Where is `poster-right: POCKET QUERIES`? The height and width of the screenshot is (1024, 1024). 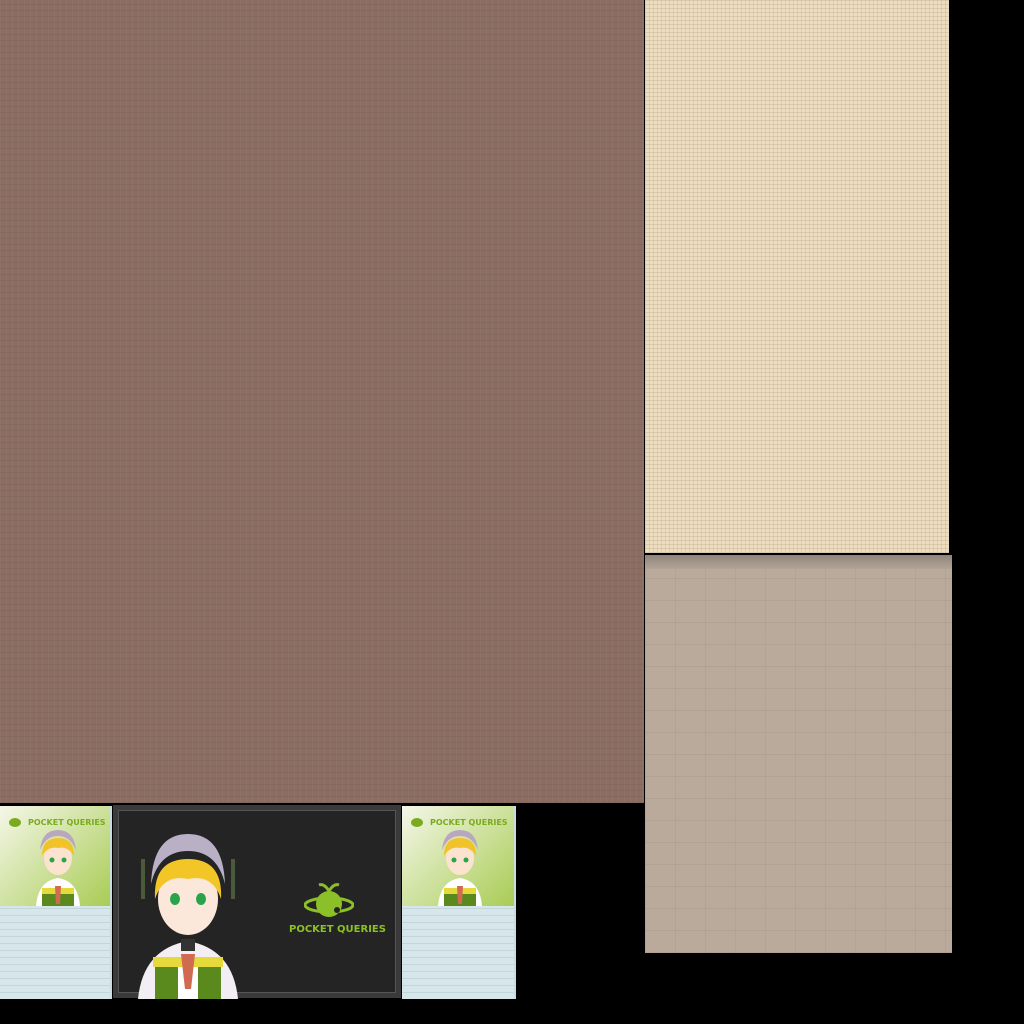
poster-right: POCKET QUERIES is located at coordinates (459, 902).